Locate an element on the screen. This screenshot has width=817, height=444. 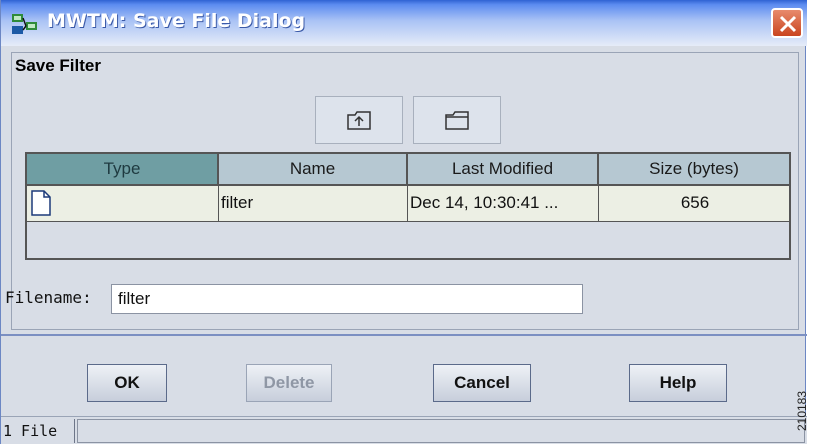
new-folder-icon is located at coordinates (457, 120).